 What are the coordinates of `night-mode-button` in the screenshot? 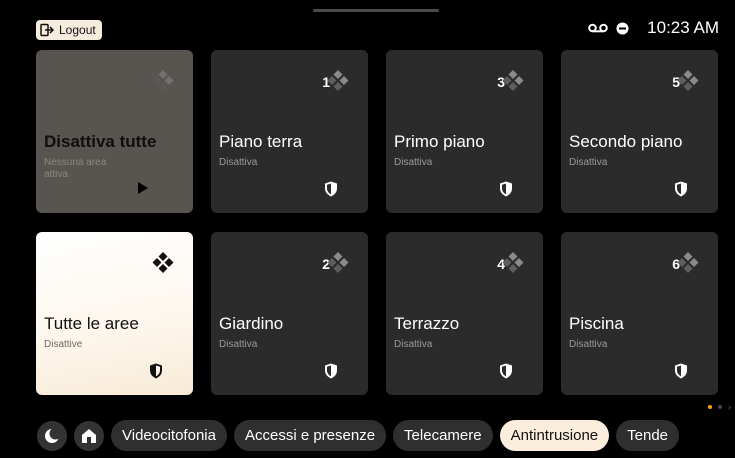 It's located at (52, 435).